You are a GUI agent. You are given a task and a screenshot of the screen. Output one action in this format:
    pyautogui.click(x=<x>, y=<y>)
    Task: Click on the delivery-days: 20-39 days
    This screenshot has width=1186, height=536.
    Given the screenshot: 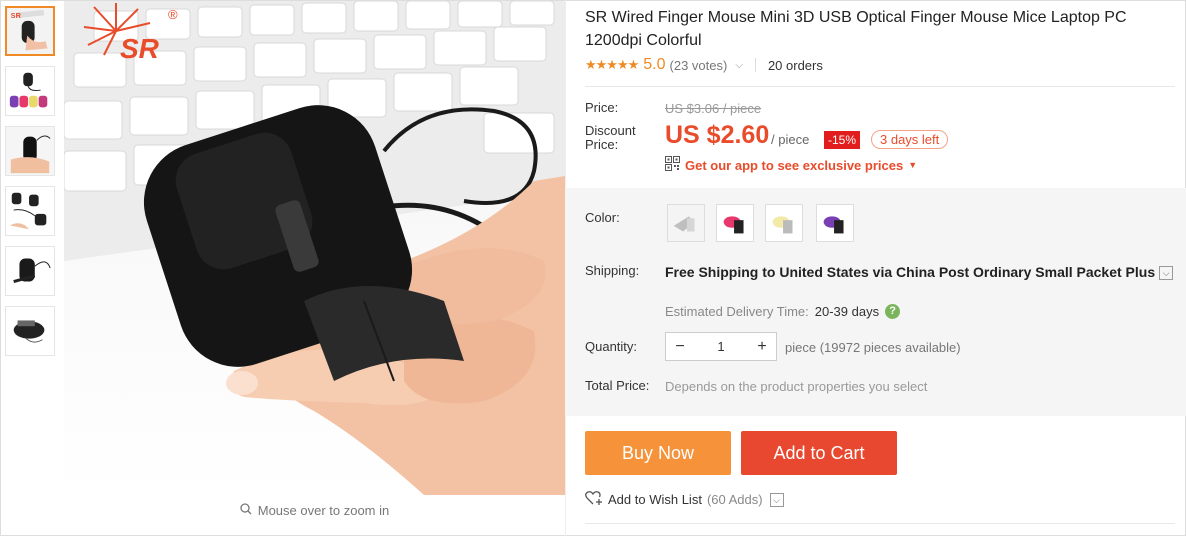 What is the action you would take?
    pyautogui.click(x=847, y=311)
    